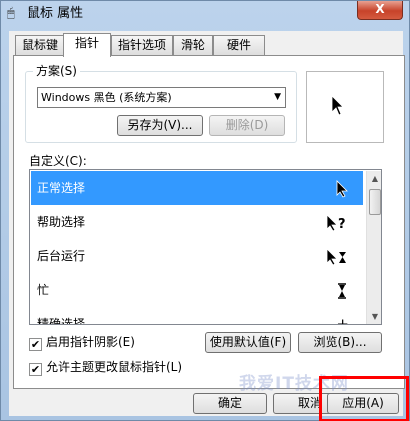 The height and width of the screenshot is (421, 410). I want to click on tab-wheel: 滑轮, so click(193, 45).